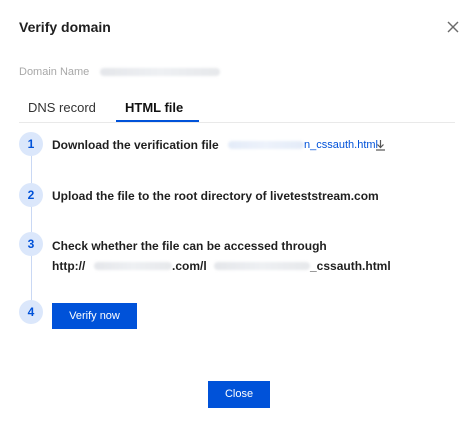 This screenshot has width=474, height=425. Describe the element at coordinates (31, 144) in the screenshot. I see `step-1-number: 1` at that location.